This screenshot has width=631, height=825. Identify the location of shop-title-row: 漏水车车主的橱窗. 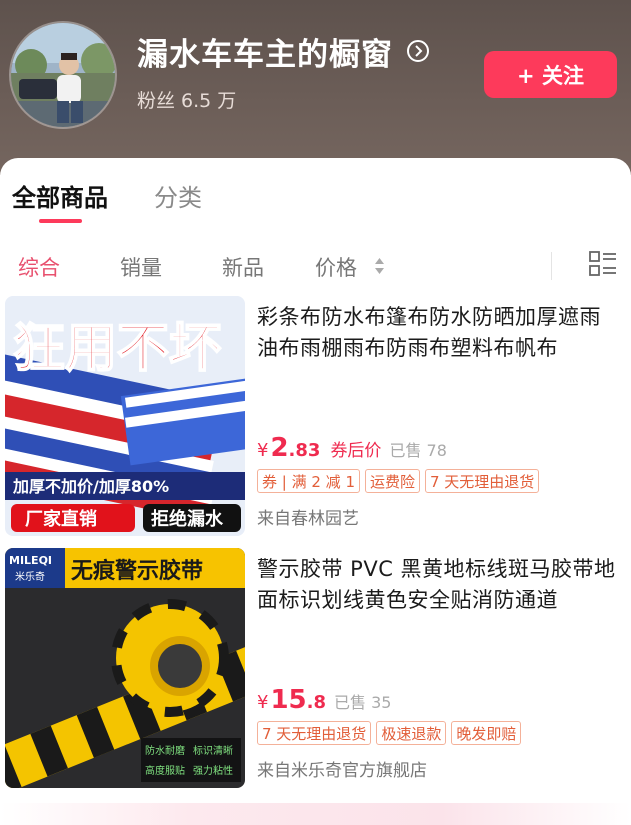
(283, 51).